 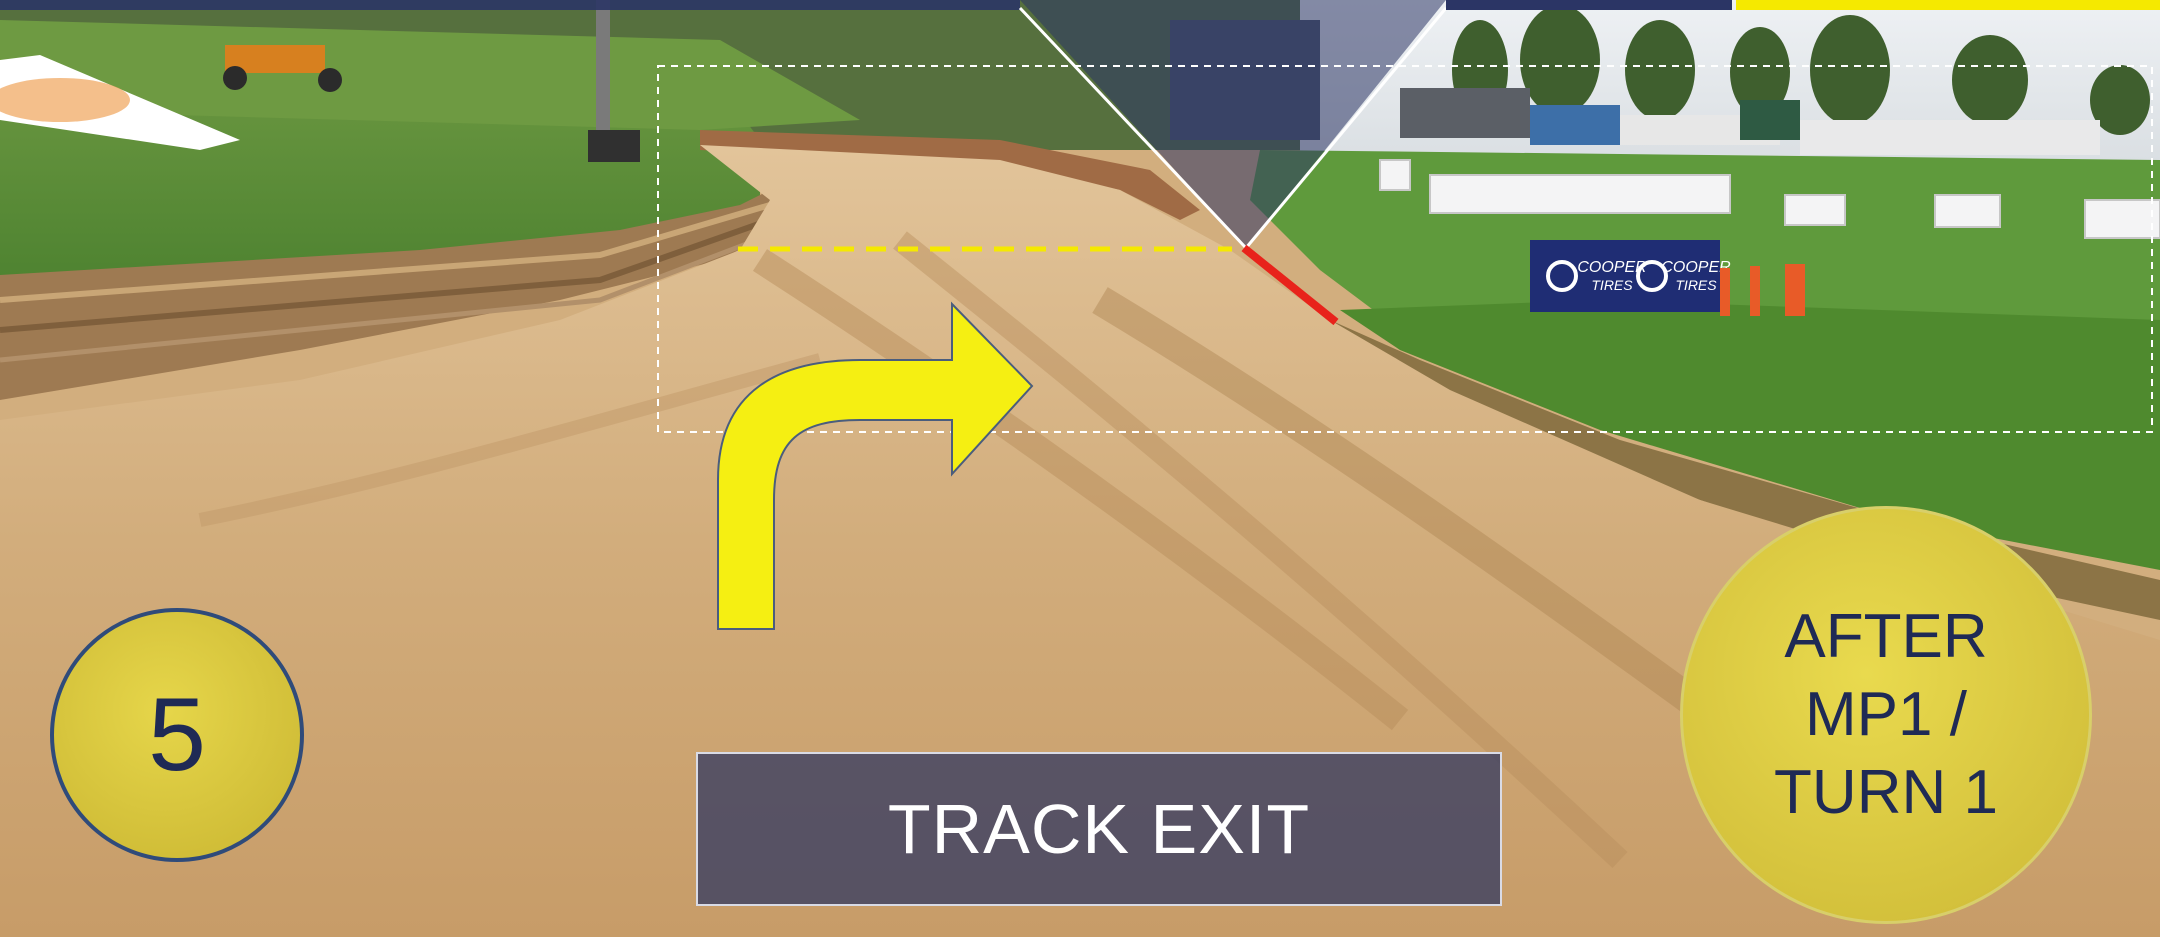 I want to click on step-number: 5, so click(x=177, y=735).